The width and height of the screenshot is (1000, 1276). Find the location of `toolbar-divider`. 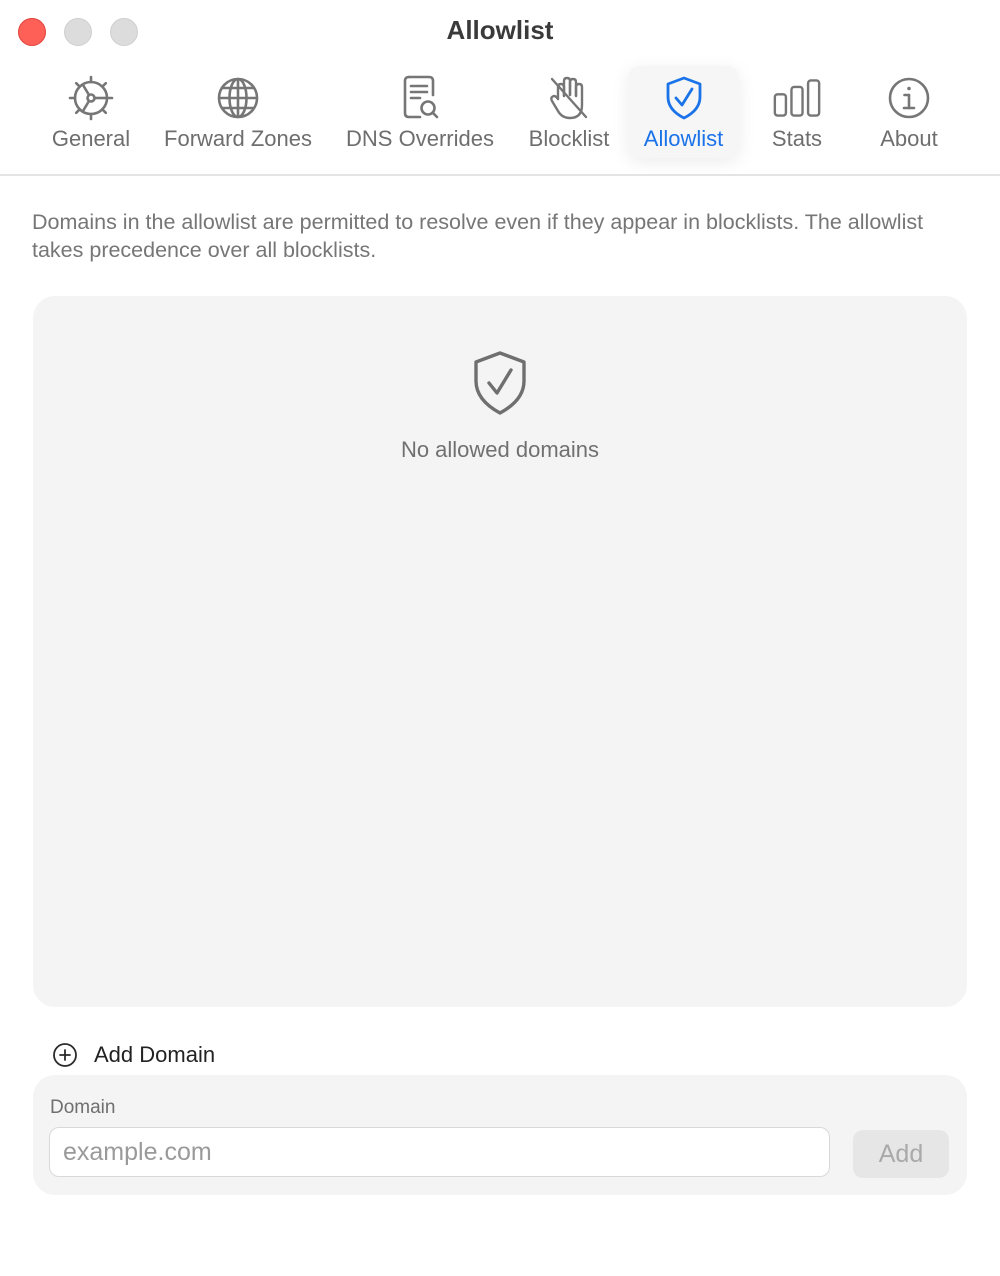

toolbar-divider is located at coordinates (500, 175).